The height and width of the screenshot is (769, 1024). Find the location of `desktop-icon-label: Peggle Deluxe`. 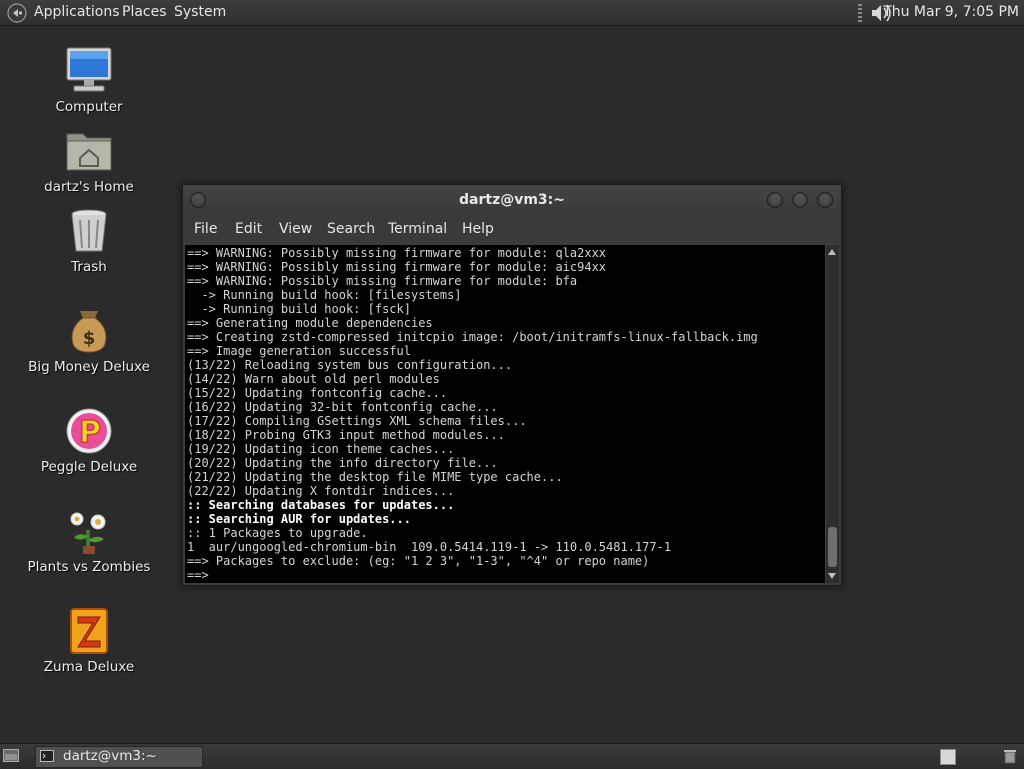

desktop-icon-label: Peggle Deluxe is located at coordinates (89, 467).